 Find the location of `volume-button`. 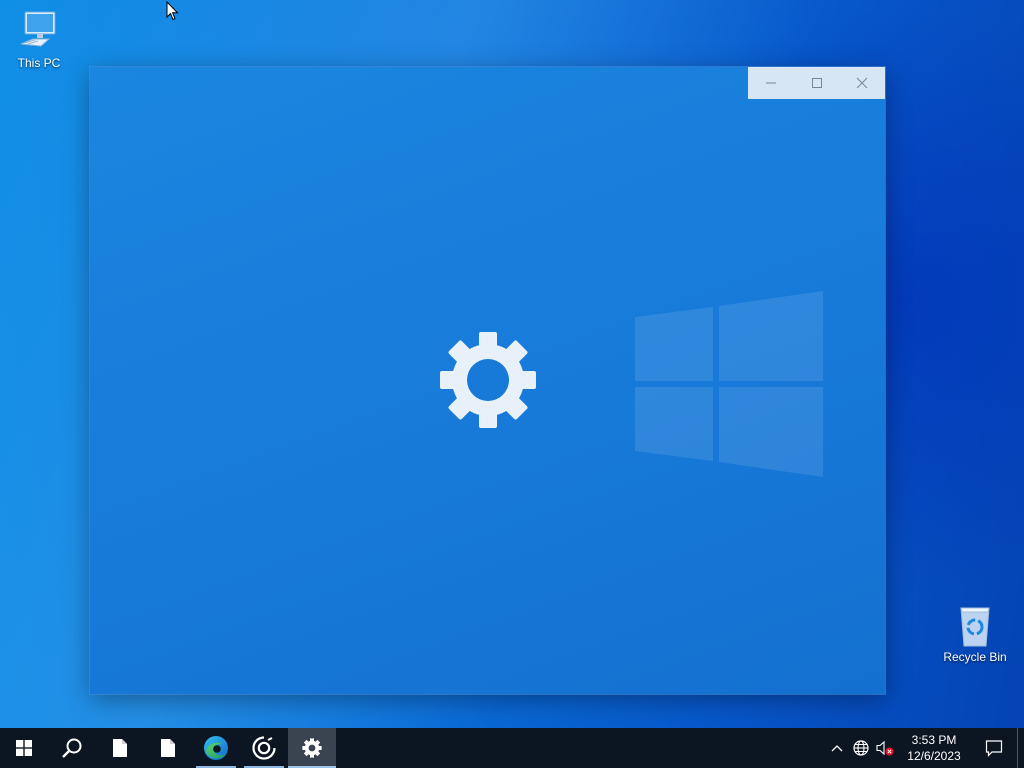

volume-button is located at coordinates (885, 748).